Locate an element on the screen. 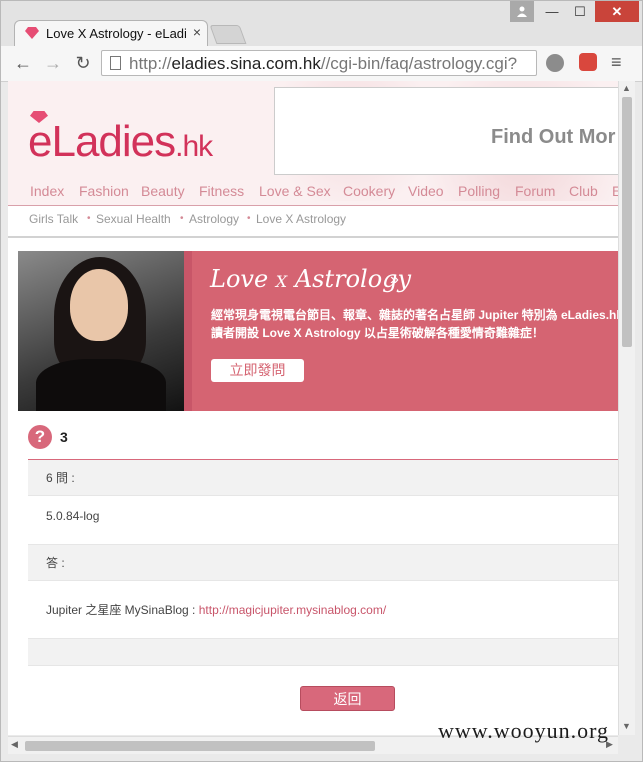 This screenshot has width=643, height=762. back-arrow-icon: ← is located at coordinates (23, 63).